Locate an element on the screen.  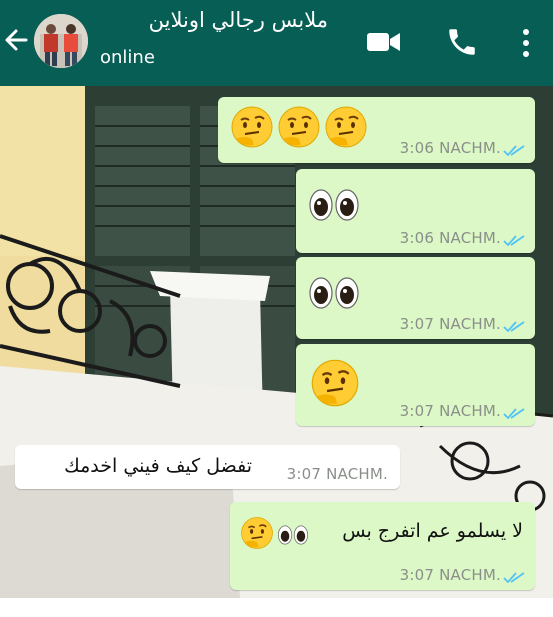
incoming-message: تفضل كيف فيني اخدمك 3:07 NACHM. is located at coordinates (207, 467).